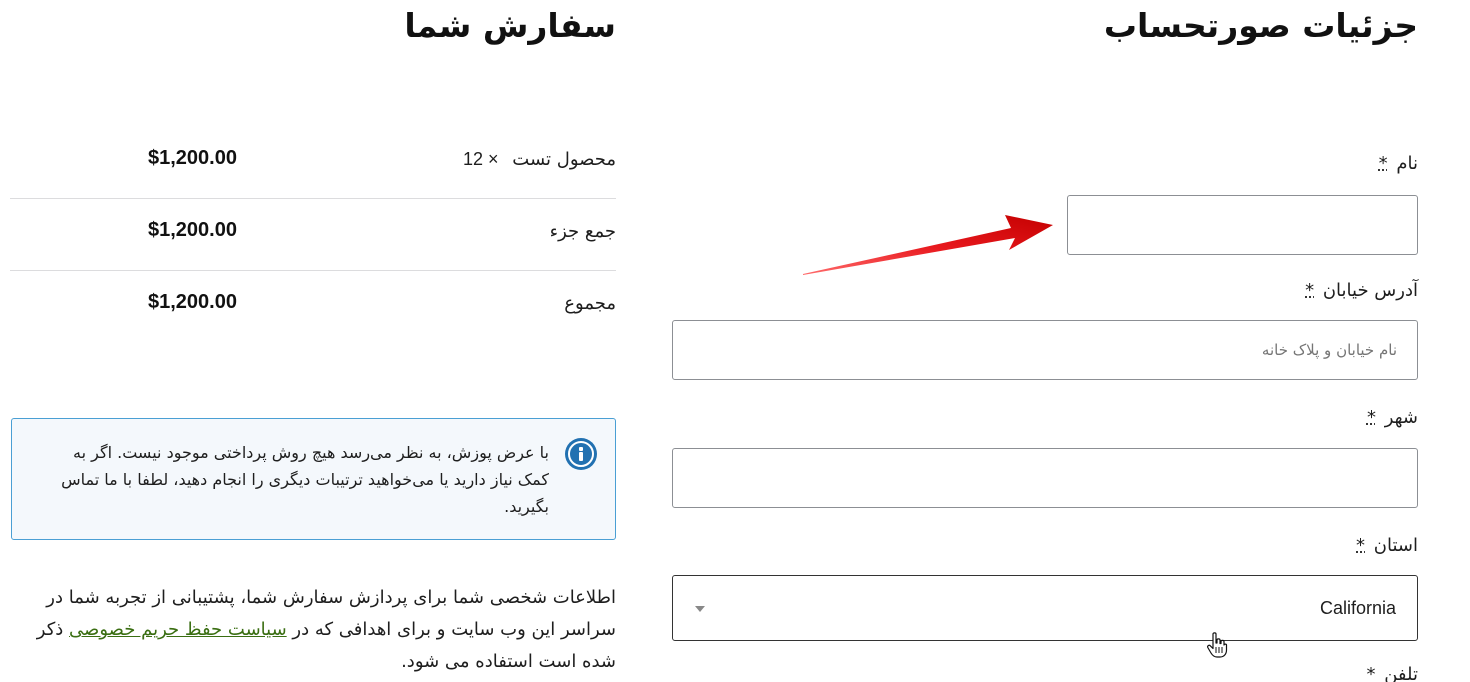 The image size is (1470, 682). What do you see at coordinates (1260, 25) in the screenshot?
I see `billing-title: جزئیات صورتحساب` at bounding box center [1260, 25].